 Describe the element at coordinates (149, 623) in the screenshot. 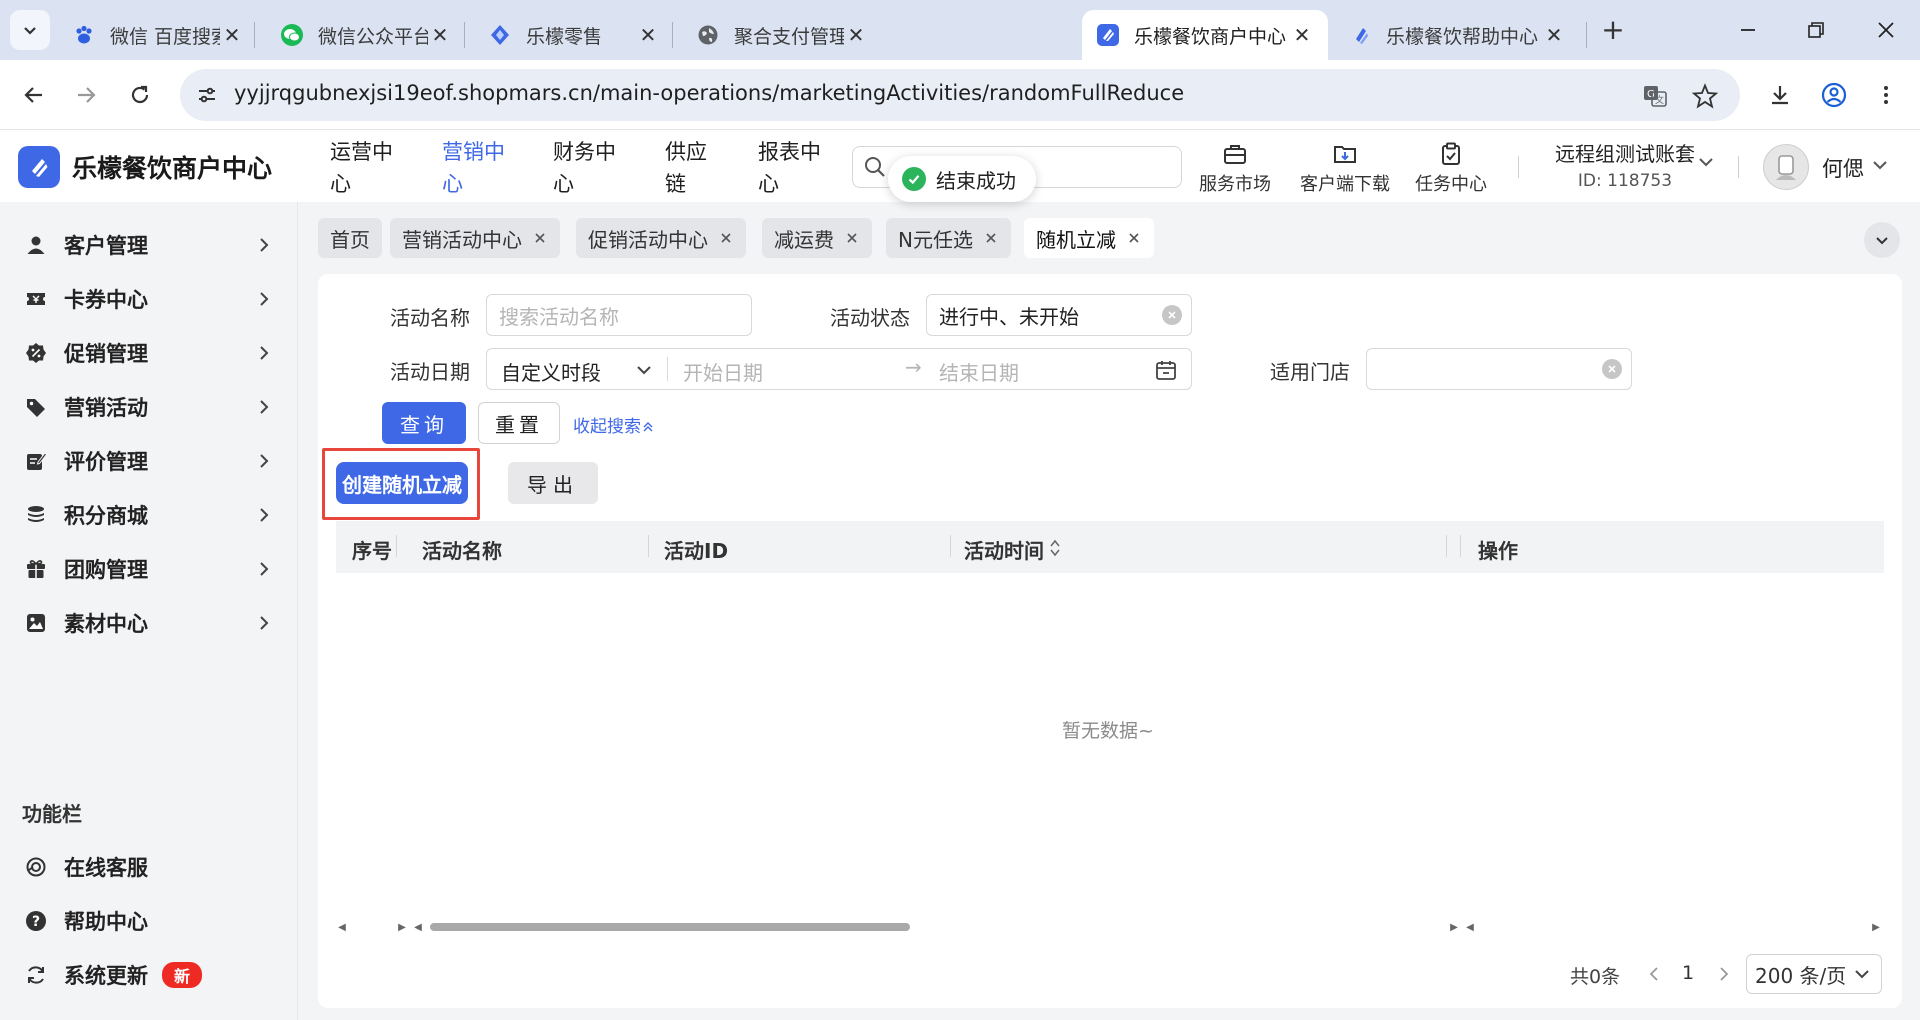

I see `sidebar-item-materials: 素材中心` at that location.